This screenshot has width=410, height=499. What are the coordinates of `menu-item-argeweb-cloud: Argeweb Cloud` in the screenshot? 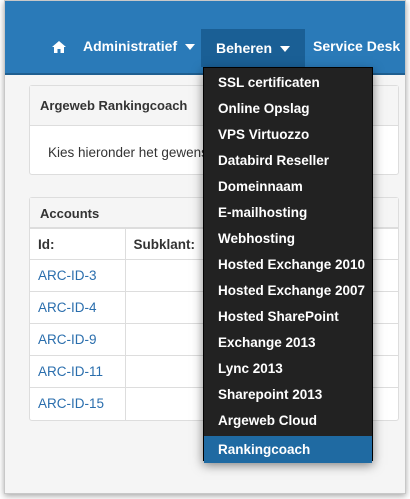 It's located at (288, 421).